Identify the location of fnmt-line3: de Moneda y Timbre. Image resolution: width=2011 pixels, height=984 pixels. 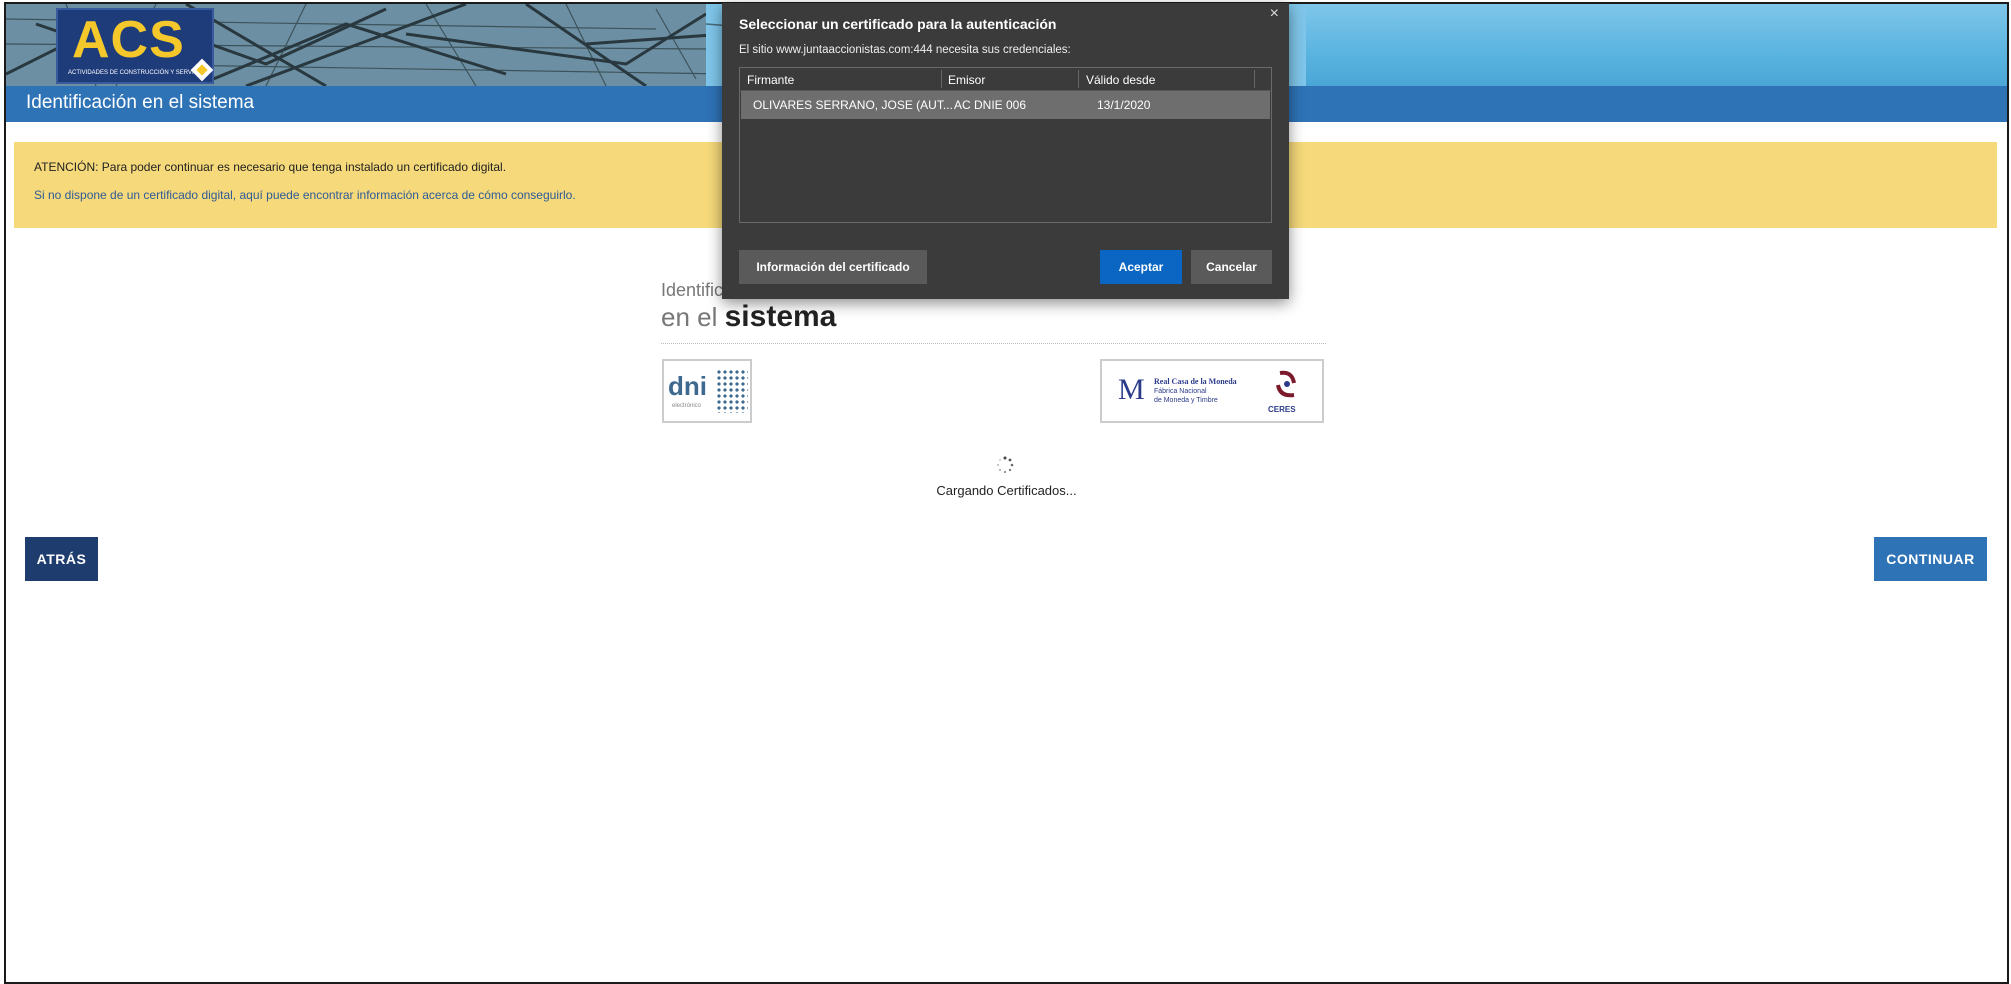
(1186, 400).